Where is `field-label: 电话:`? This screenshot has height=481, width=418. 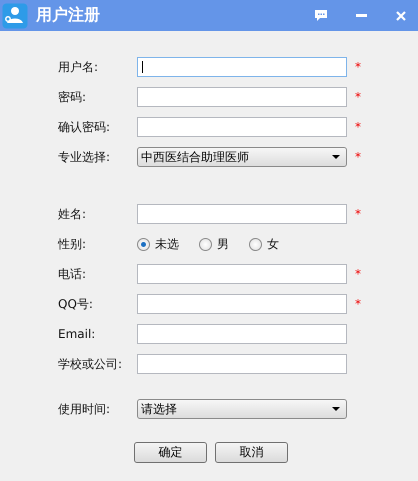
field-label: 电话: is located at coordinates (73, 274).